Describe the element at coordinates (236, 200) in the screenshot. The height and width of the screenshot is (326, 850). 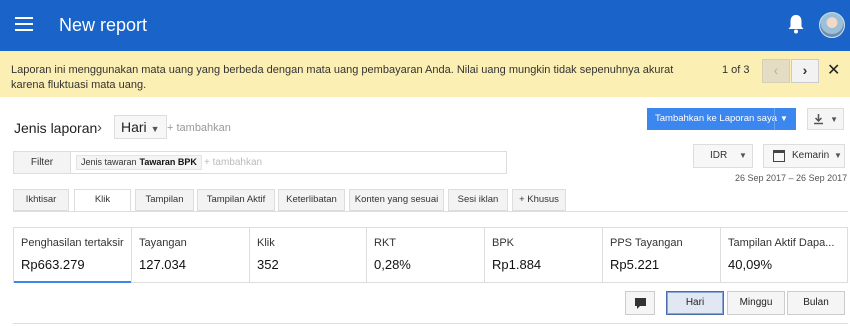
I see `tab-tampilan-aktif: Tampilan Aktif` at that location.